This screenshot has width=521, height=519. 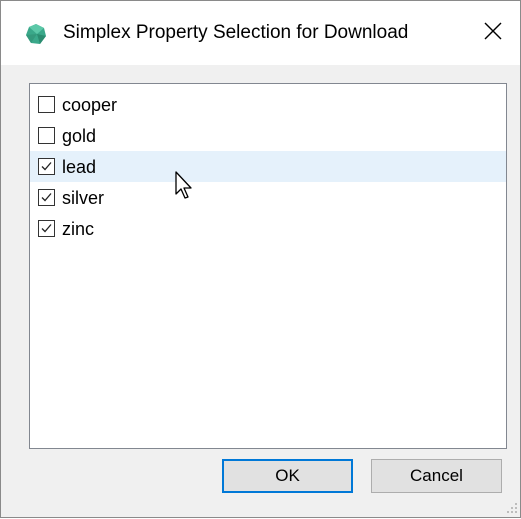 I want to click on cancel-button: Cancel, so click(x=436, y=476).